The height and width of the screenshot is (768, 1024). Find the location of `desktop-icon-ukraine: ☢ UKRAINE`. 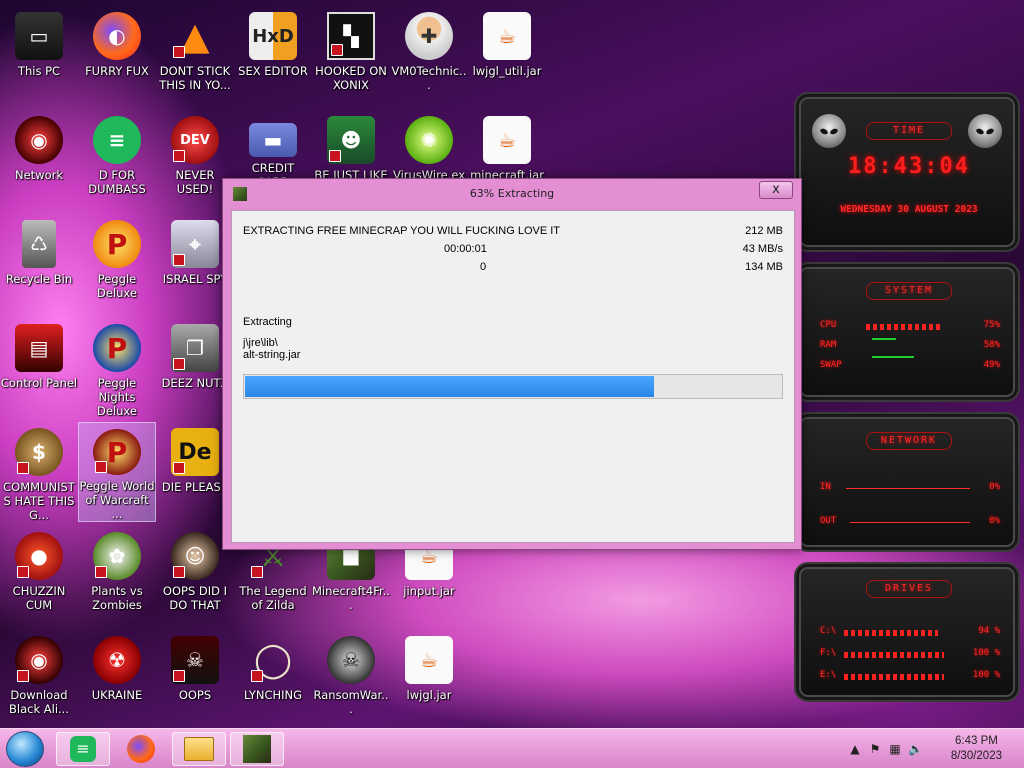

desktop-icon-ukraine: ☢ UKRAINE is located at coordinates (117, 680).